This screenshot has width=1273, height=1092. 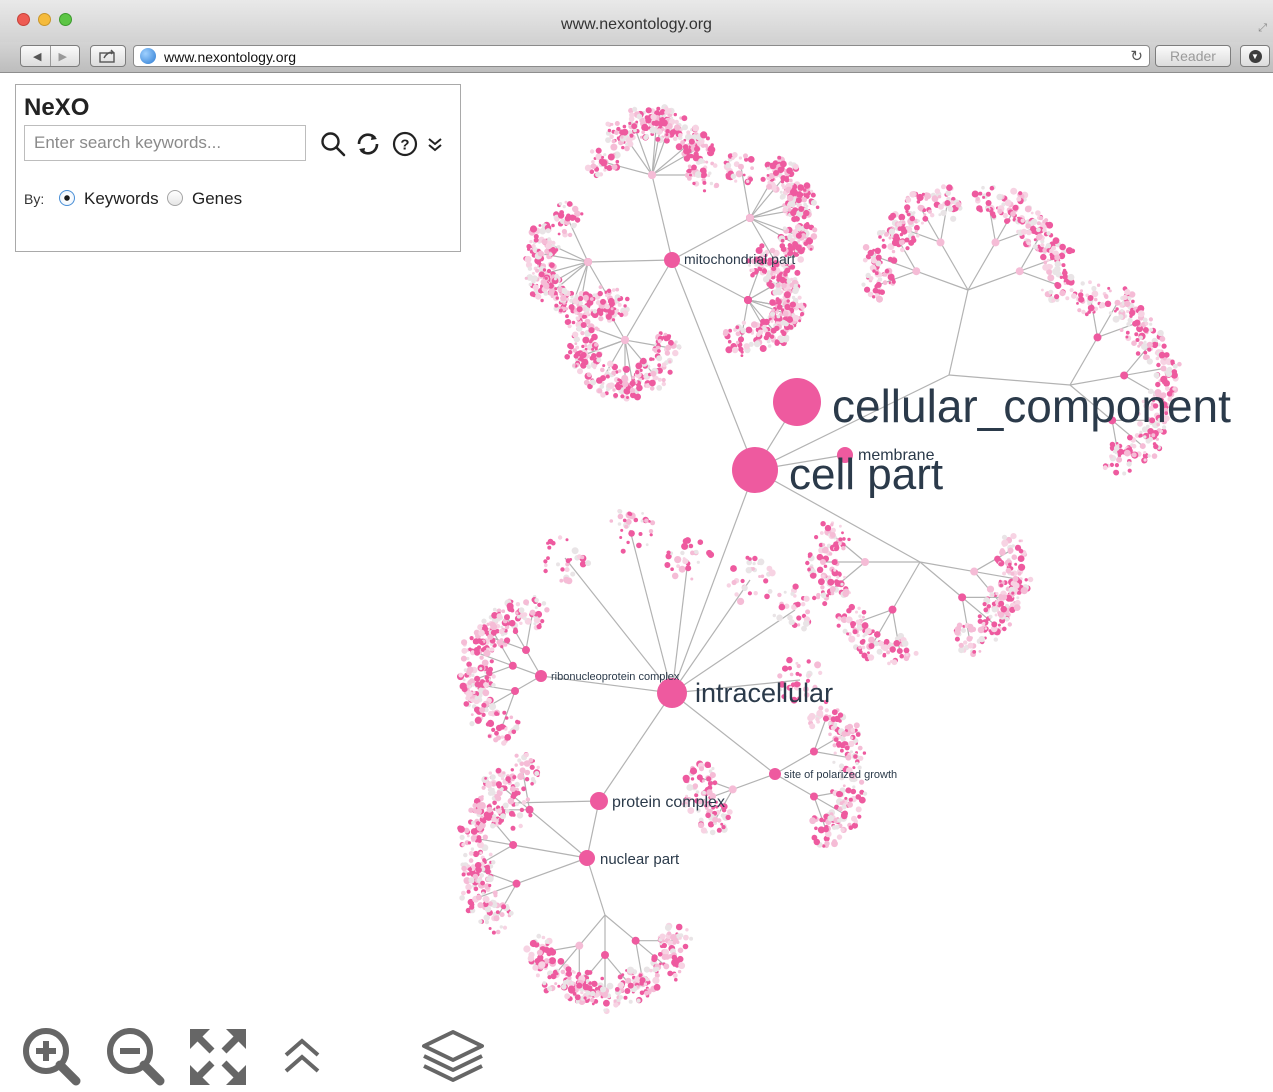 I want to click on chevron-double-down-icon, so click(x=435, y=144).